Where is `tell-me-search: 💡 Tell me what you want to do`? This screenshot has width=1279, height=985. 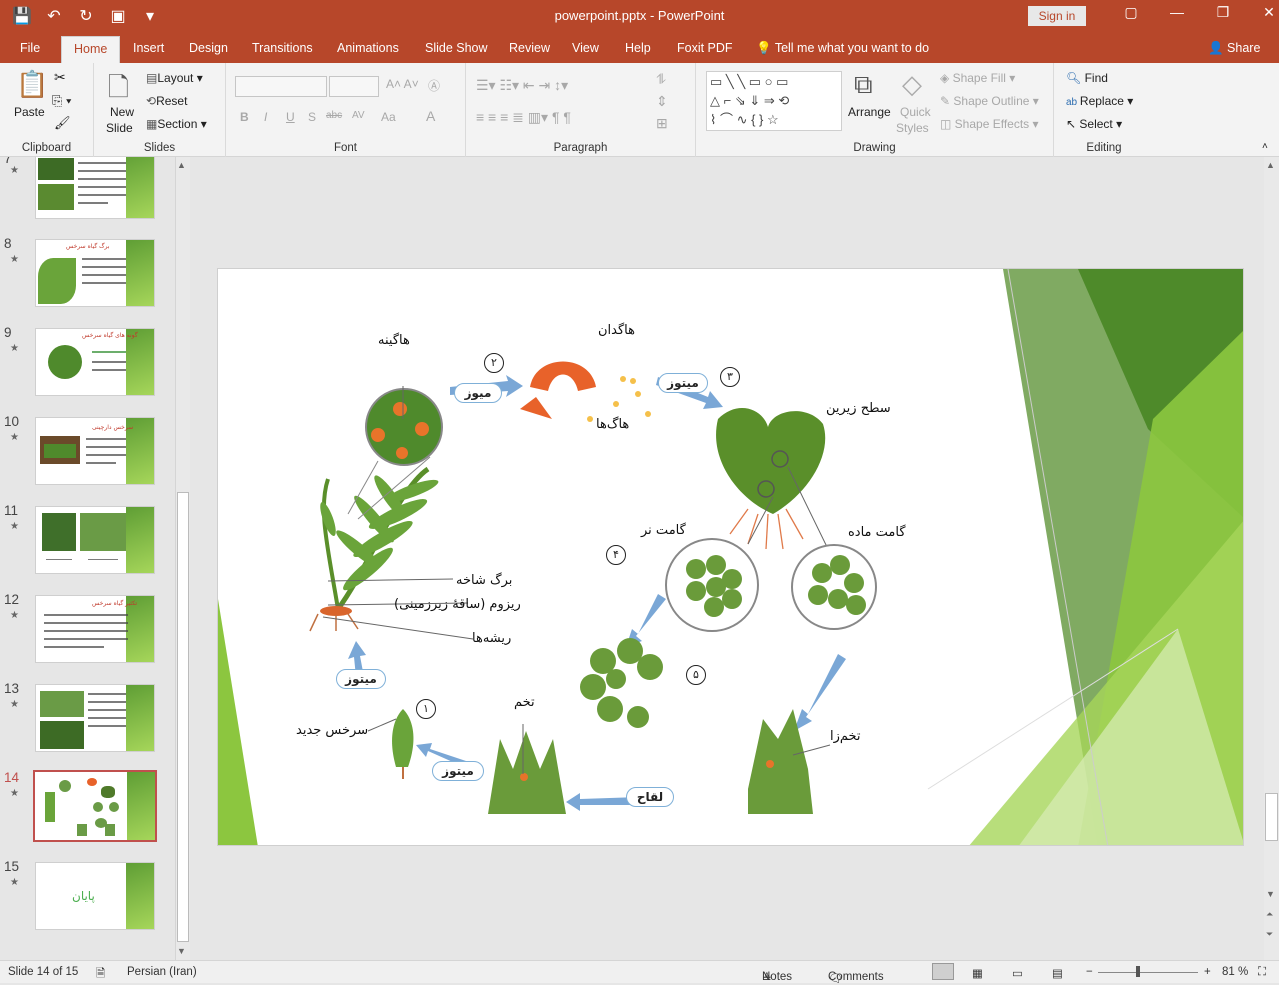
tell-me-search: 💡 Tell me what you want to do is located at coordinates (842, 48).